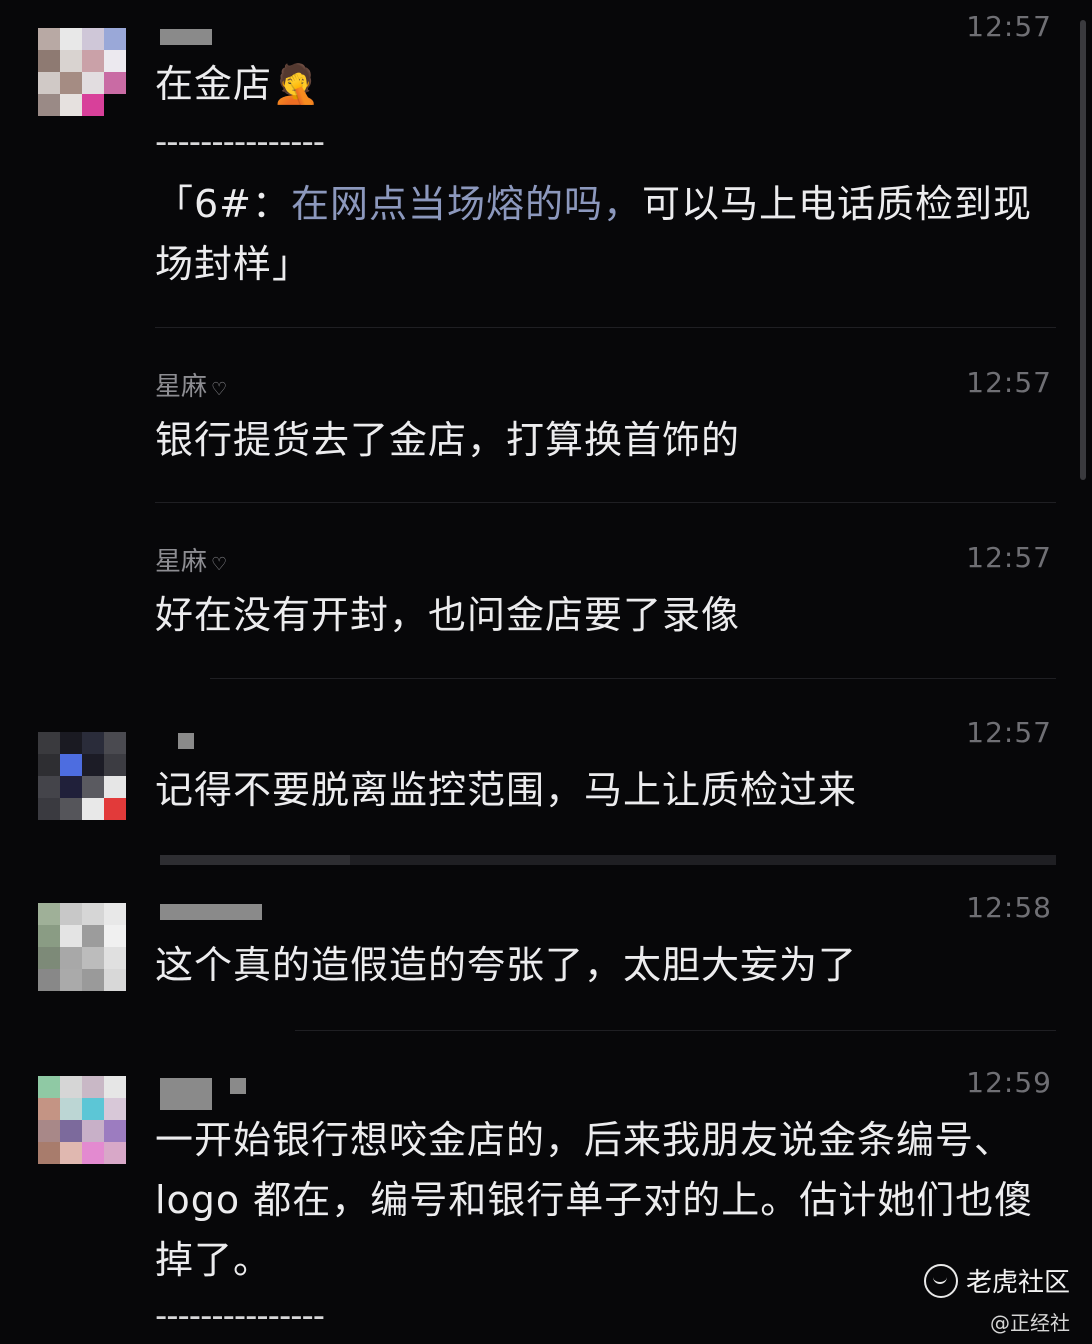  What do you see at coordinates (506, 790) in the screenshot?
I see `message-text: 记得不要脱离监控范围，马上让质检过来` at bounding box center [506, 790].